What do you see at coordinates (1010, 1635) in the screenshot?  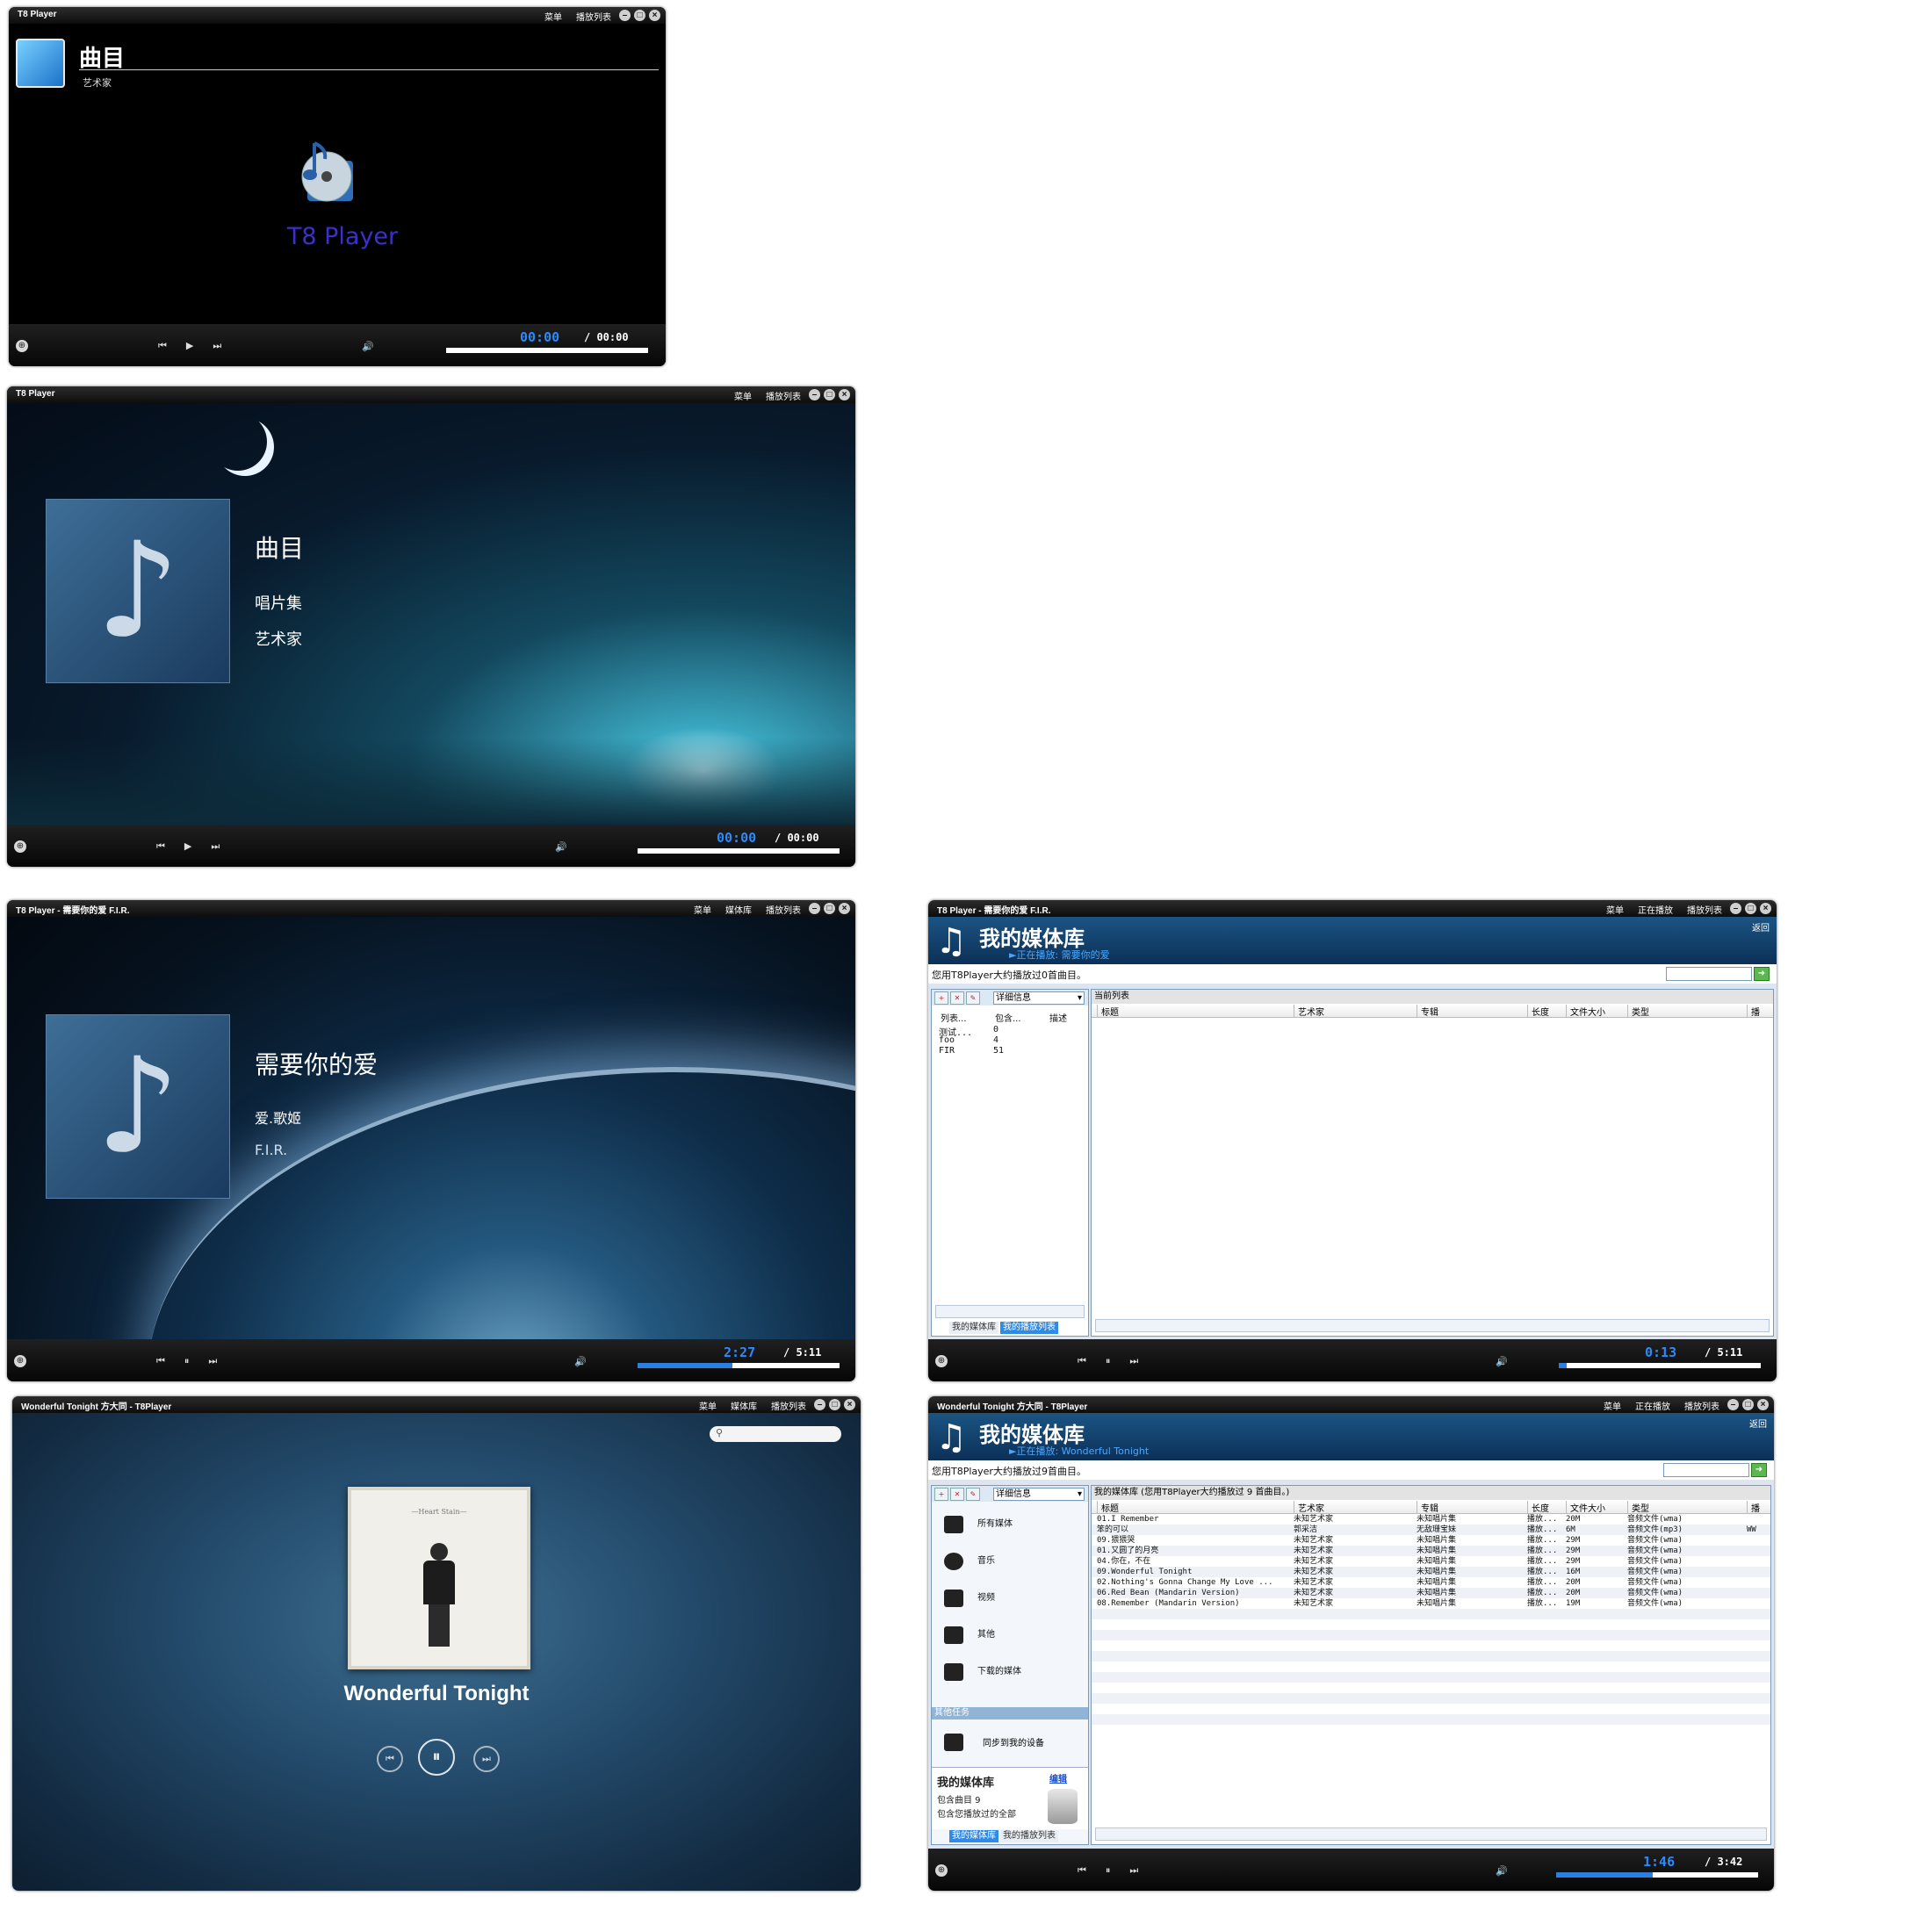 I see `sidebar-item-other: 其他` at bounding box center [1010, 1635].